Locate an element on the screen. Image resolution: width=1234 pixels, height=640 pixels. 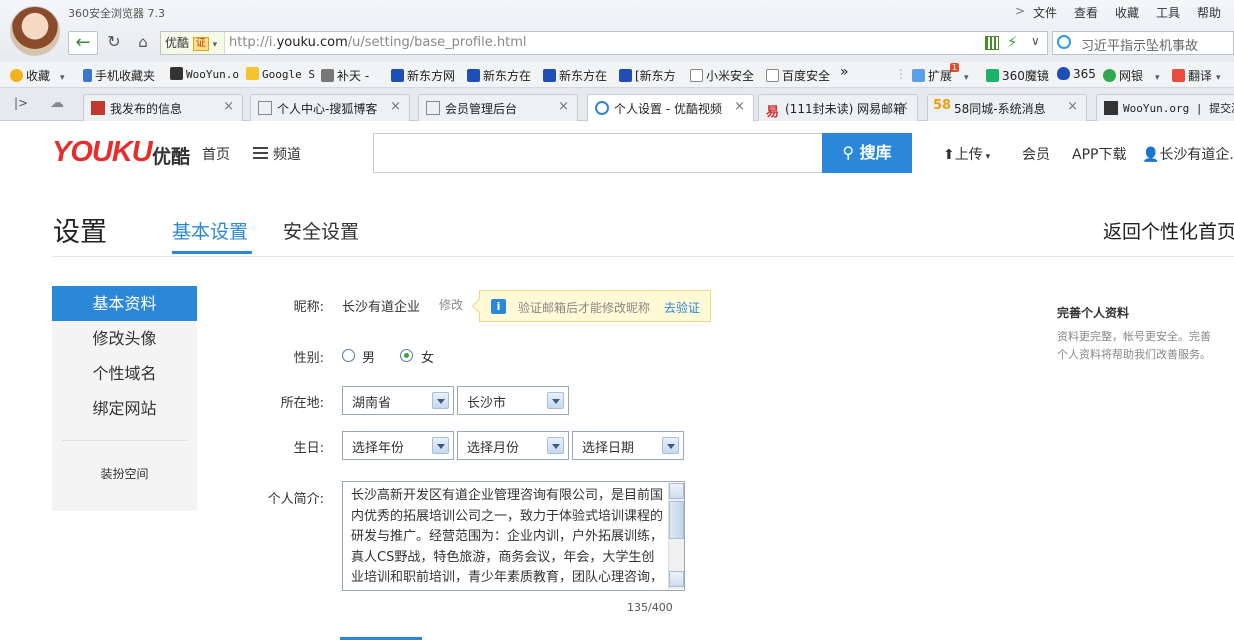
back-to-home-link: 返回个性化首页 is located at coordinates (1168, 230).